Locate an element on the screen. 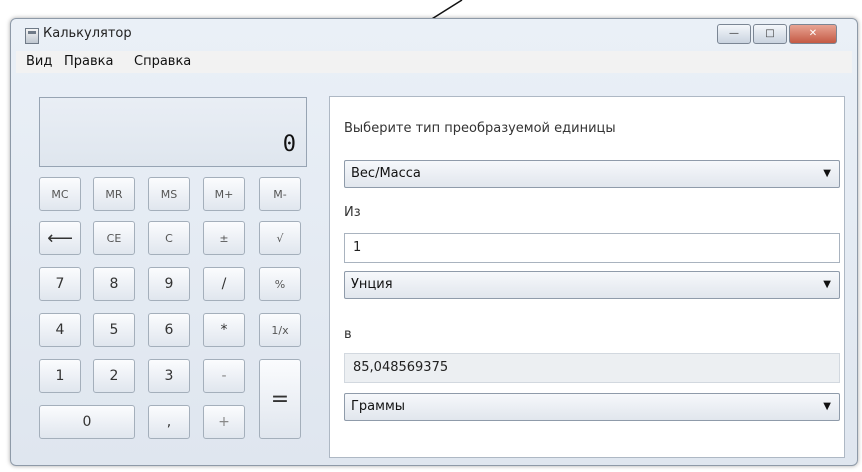 Image resolution: width=862 pixels, height=472 pixels. to-unit-value: Граммы is located at coordinates (378, 406).